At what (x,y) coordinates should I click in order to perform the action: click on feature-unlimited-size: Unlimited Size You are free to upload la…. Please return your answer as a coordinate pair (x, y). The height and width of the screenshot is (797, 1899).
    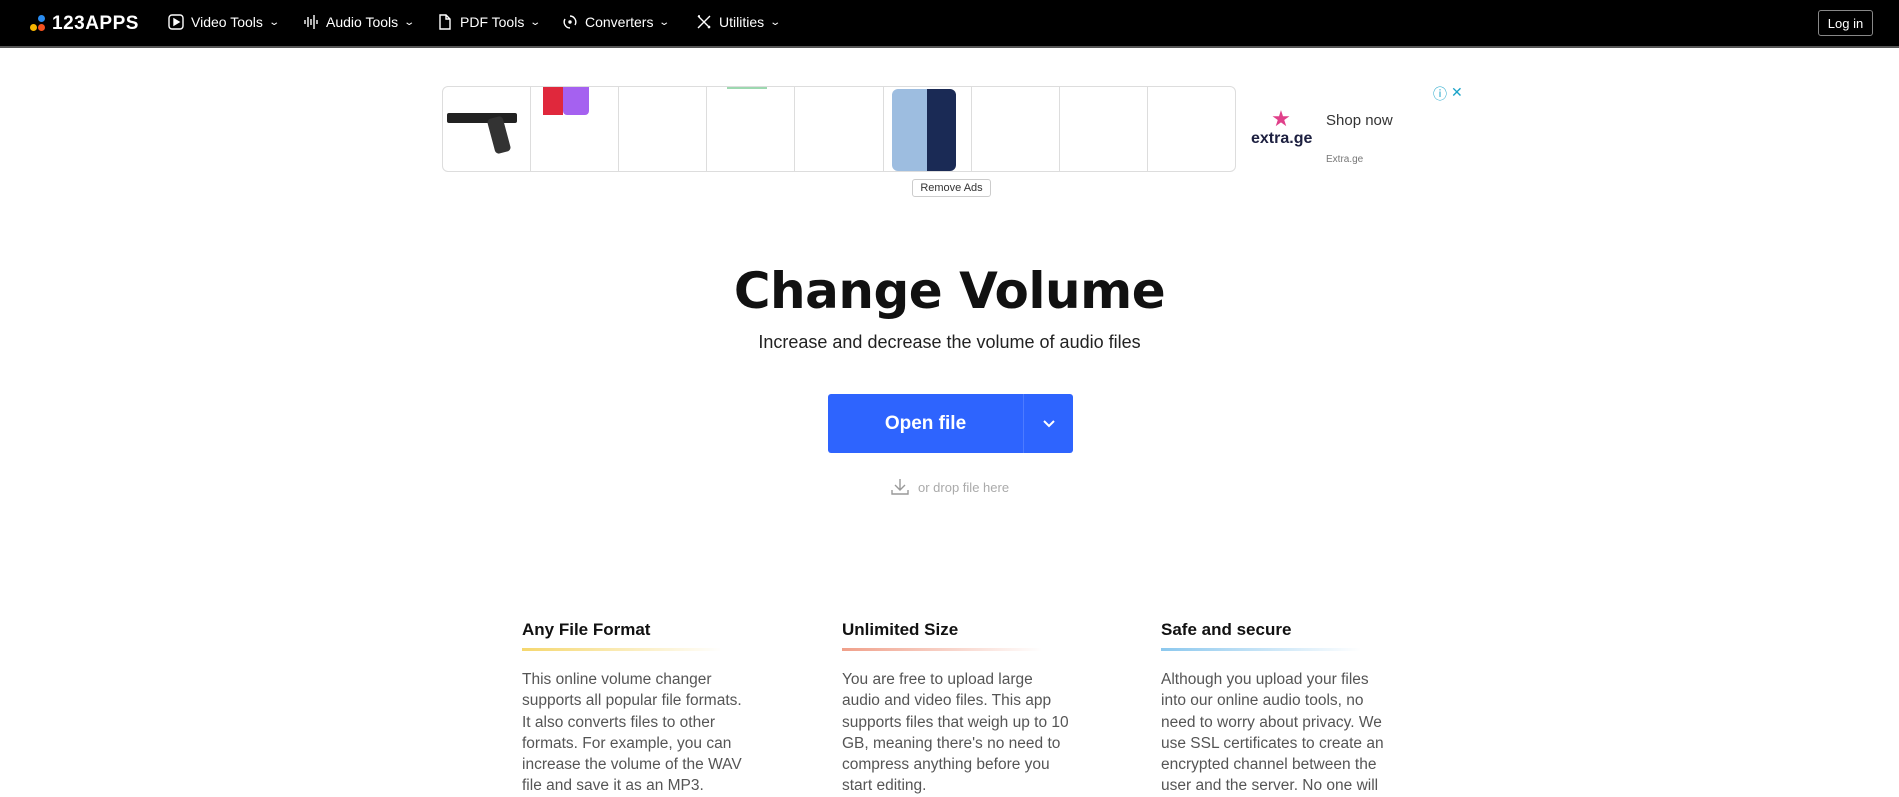
    Looking at the image, I should click on (957, 708).